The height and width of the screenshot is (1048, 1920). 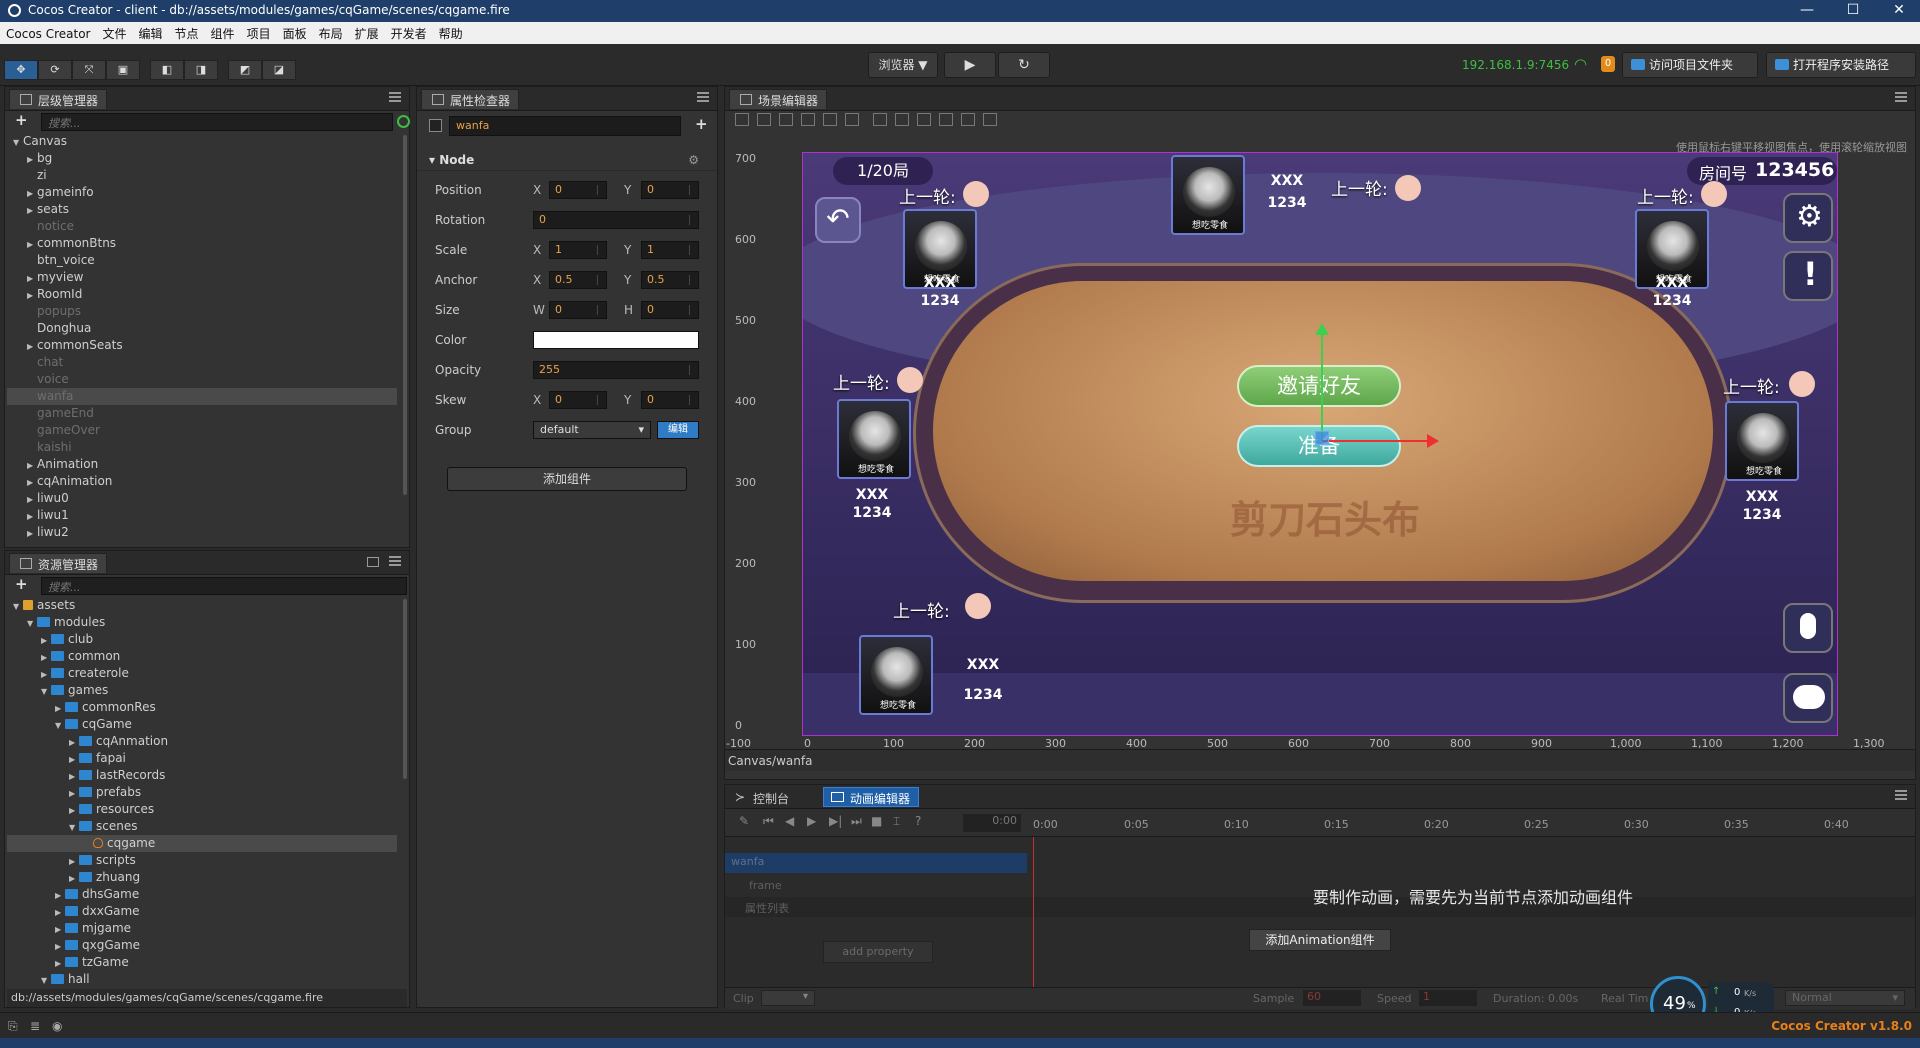 I want to click on tree-item: ▶ createrole, so click(x=202, y=673).